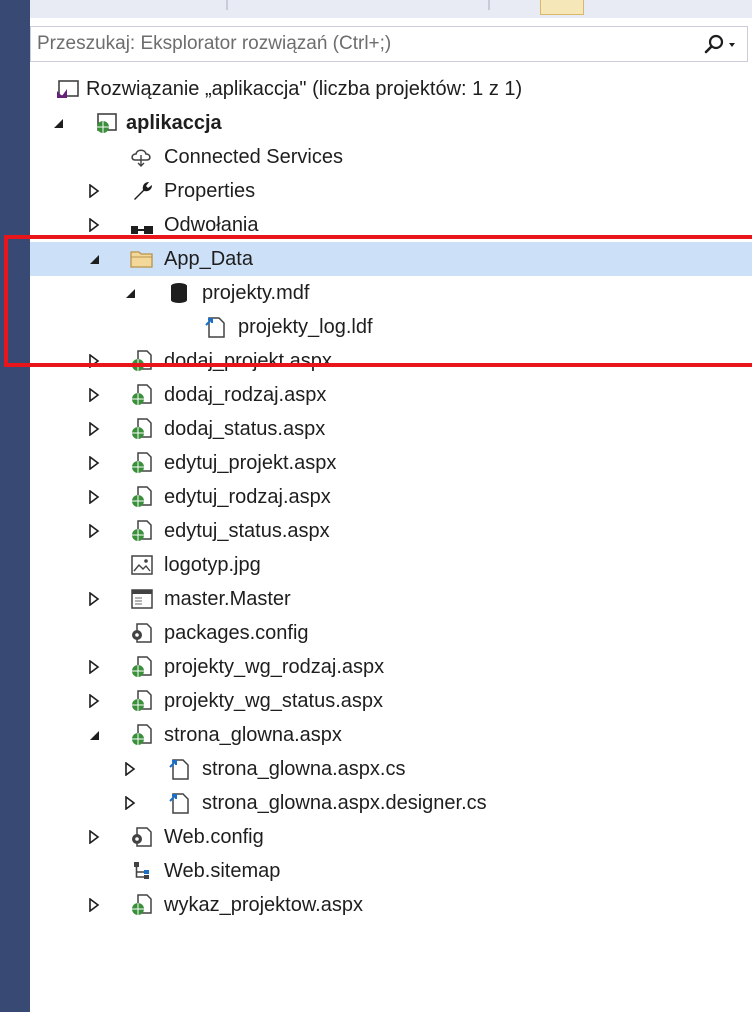  Describe the element at coordinates (391, 157) in the screenshot. I see `tree-item-connected-services: Connected Services` at that location.